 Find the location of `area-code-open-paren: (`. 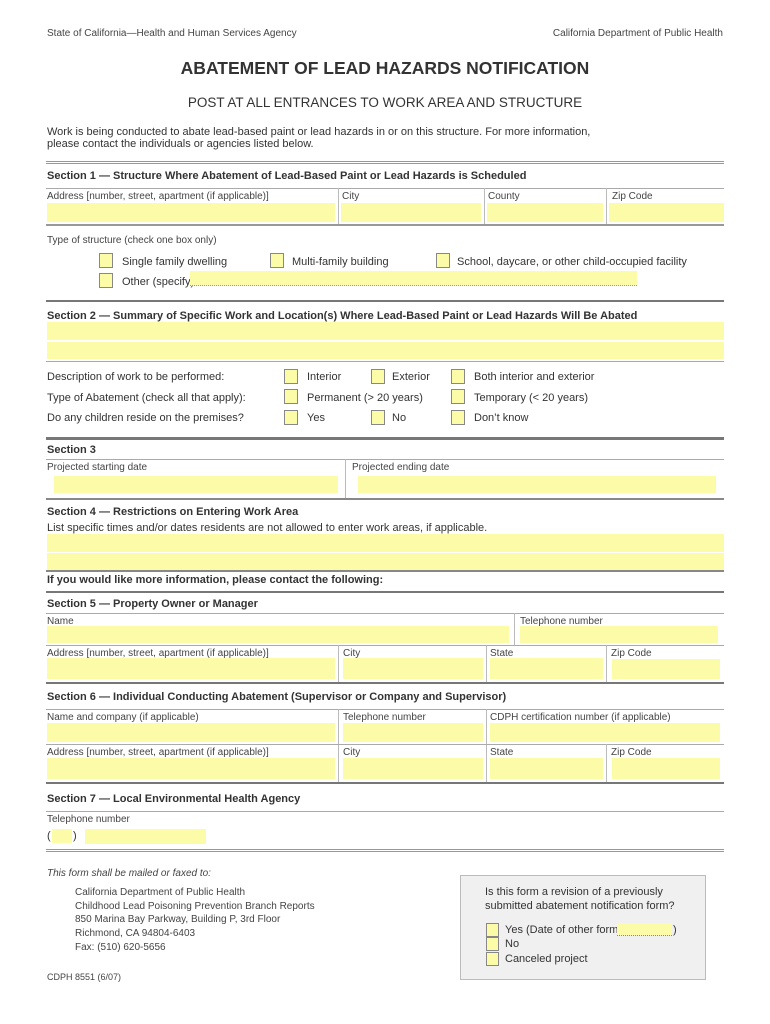

area-code-open-paren: ( is located at coordinates (49, 836).